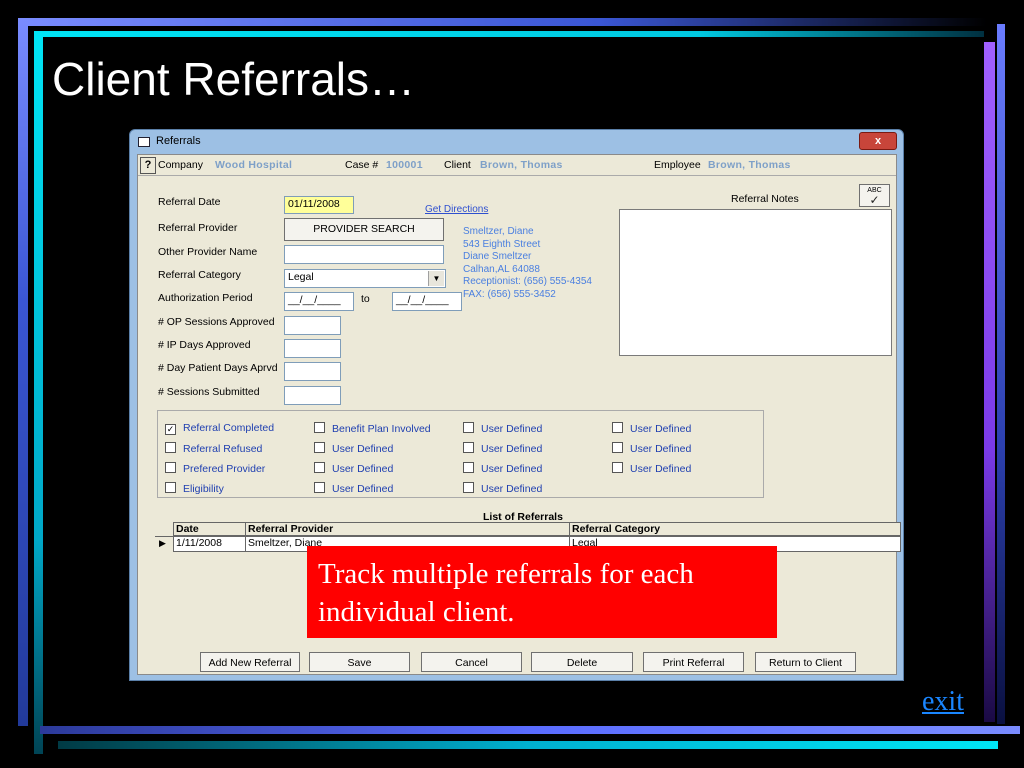 The image size is (1024, 768). Describe the element at coordinates (312, 371) in the screenshot. I see `day-patient-field` at that location.